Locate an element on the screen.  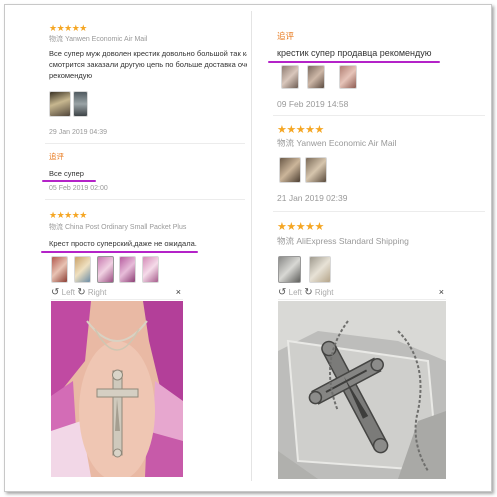
shipping-method: AliExpress Standard Shipping is located at coordinates (352, 241).